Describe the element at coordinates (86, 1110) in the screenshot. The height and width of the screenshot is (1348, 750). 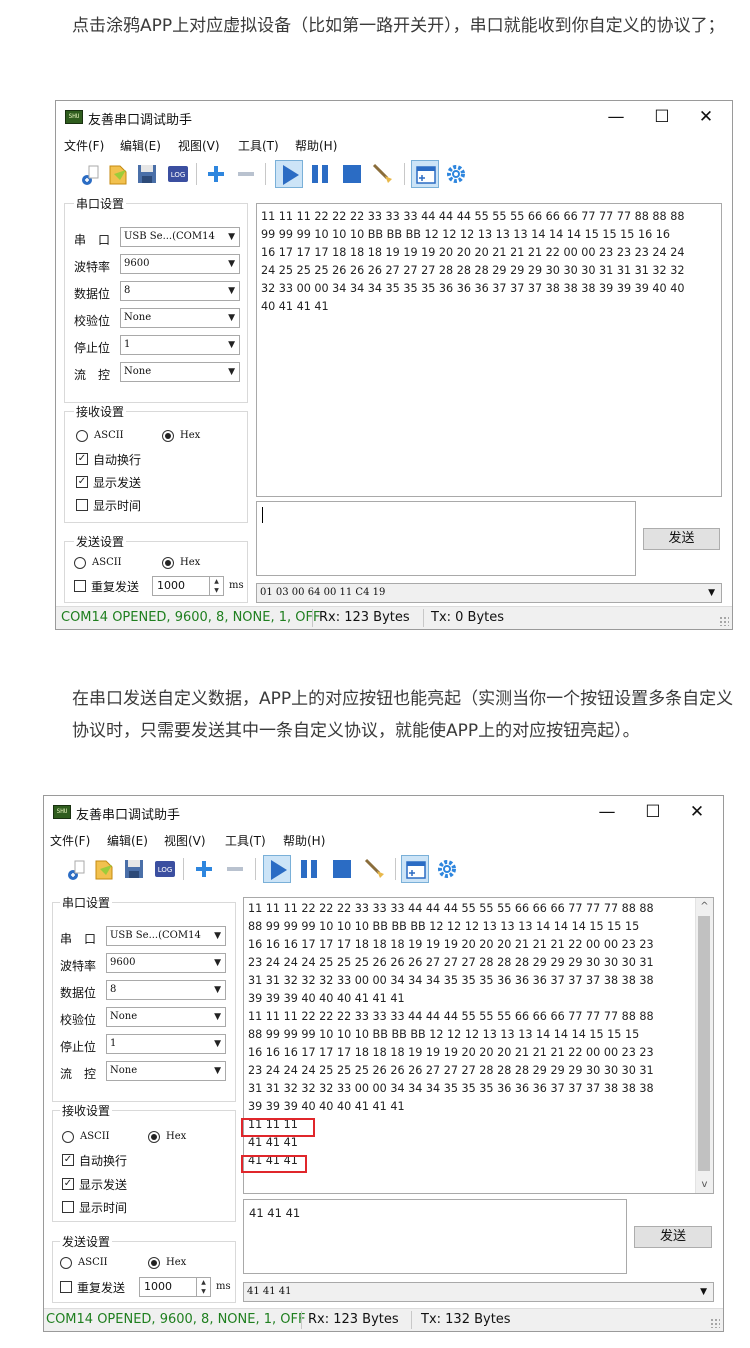
I see `receive-settings-title: 接收设置` at that location.